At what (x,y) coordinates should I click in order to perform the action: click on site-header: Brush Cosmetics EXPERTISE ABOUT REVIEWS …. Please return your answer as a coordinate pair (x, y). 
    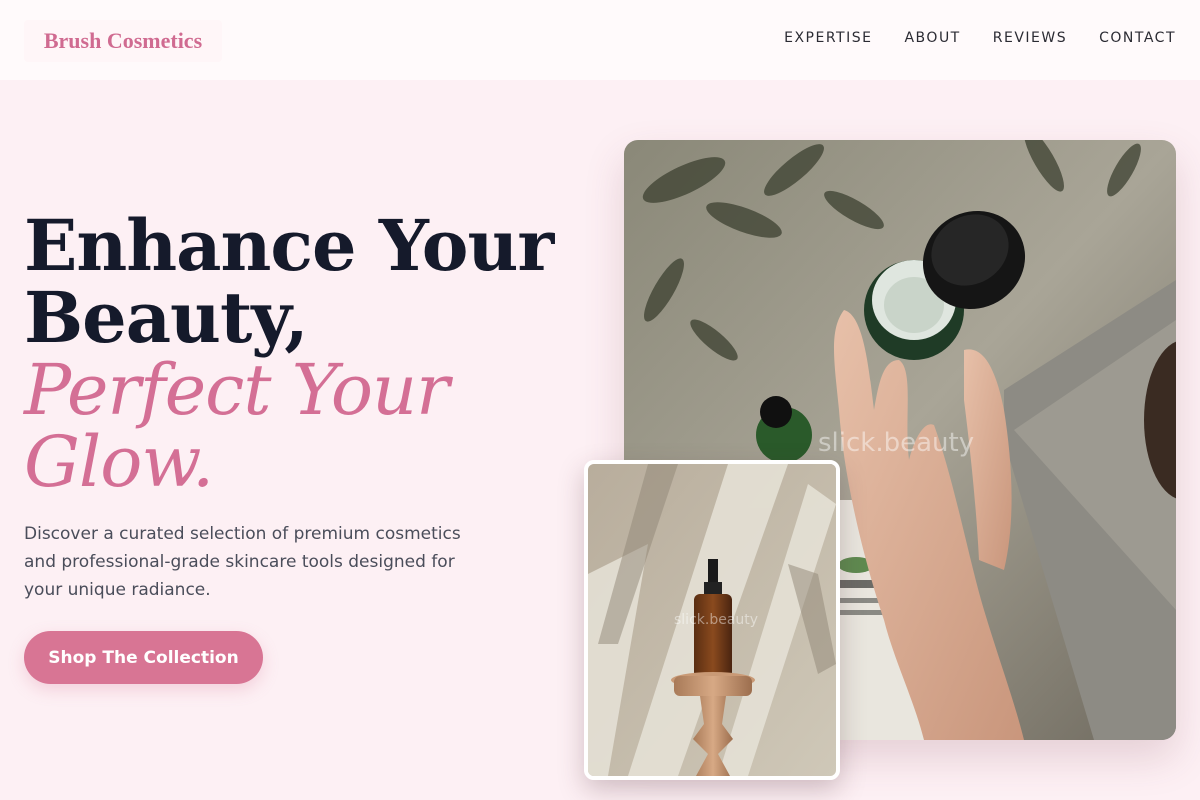
    Looking at the image, I should click on (600, 40).